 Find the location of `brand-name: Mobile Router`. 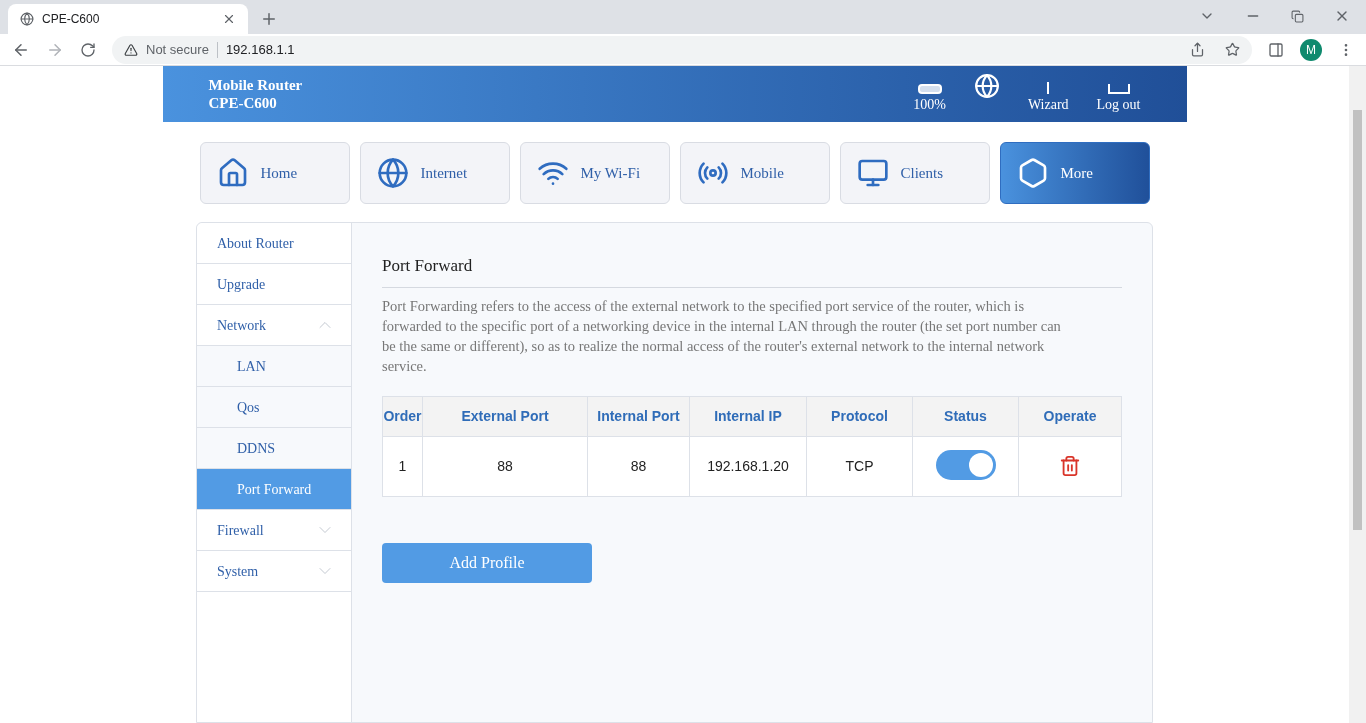

brand-name: Mobile Router is located at coordinates (255, 85).